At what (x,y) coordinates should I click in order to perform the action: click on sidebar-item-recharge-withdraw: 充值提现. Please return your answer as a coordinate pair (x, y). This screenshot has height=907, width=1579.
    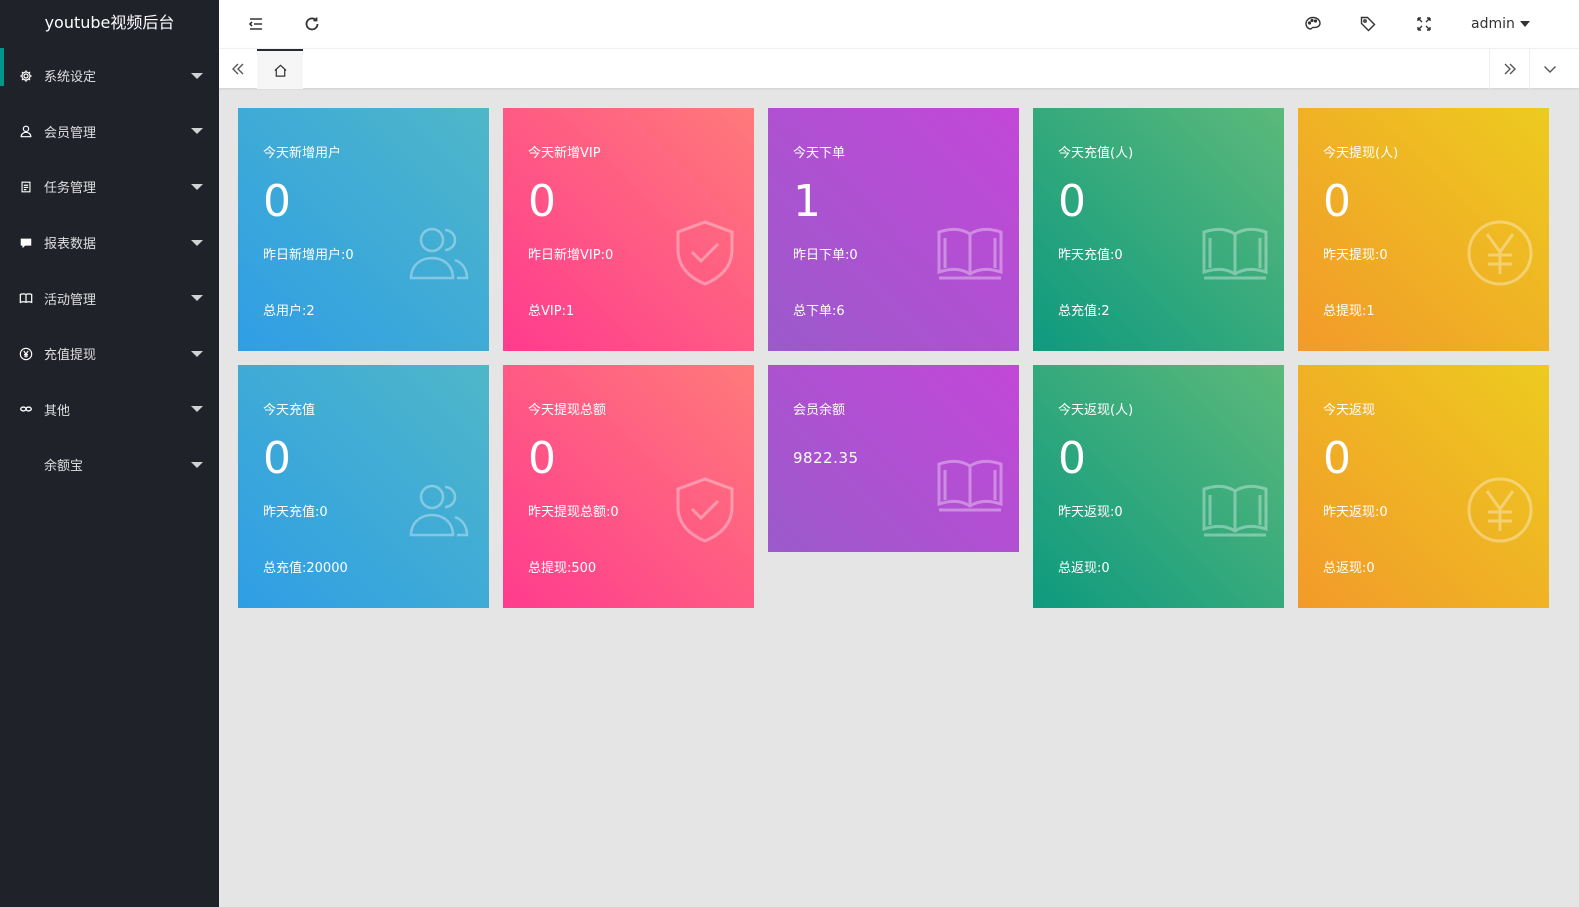
    Looking at the image, I should click on (109, 354).